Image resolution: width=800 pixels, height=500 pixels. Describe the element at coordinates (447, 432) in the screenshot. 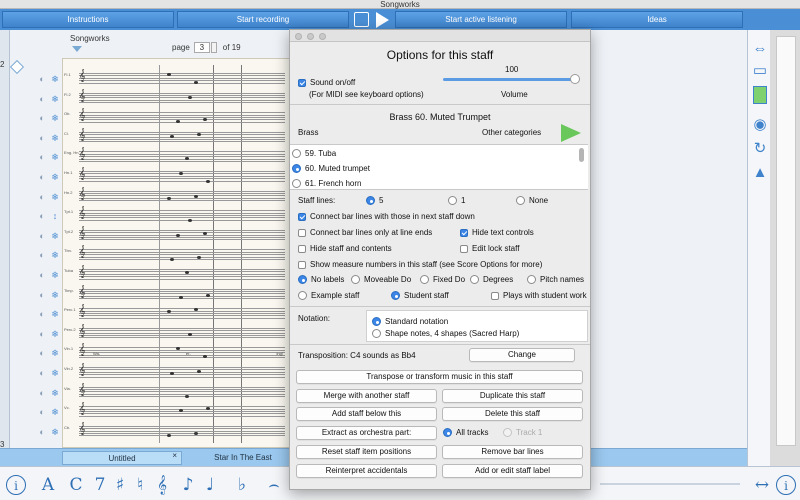

I see `all-tracks-radio` at that location.